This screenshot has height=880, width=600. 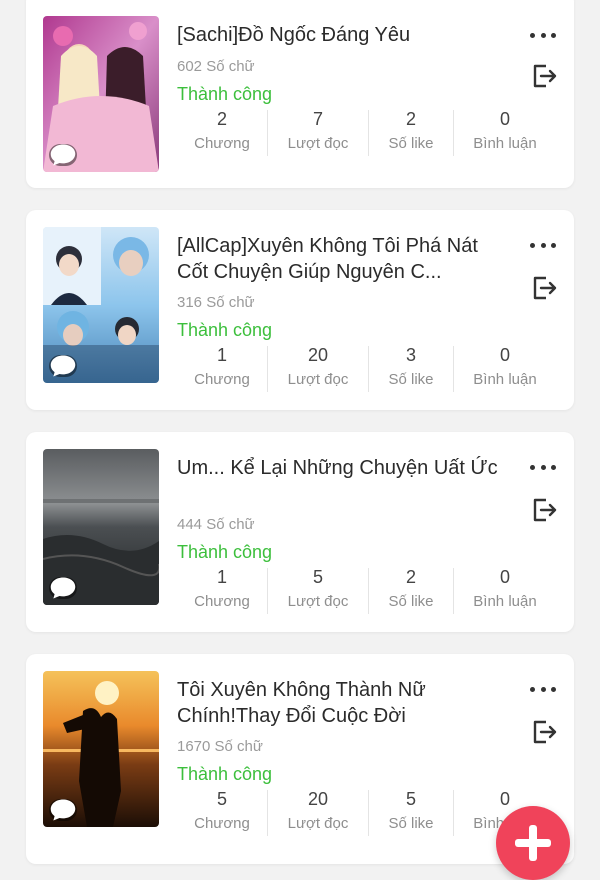 I want to click on stat-chapters: 5 Chương, so click(x=222, y=810).